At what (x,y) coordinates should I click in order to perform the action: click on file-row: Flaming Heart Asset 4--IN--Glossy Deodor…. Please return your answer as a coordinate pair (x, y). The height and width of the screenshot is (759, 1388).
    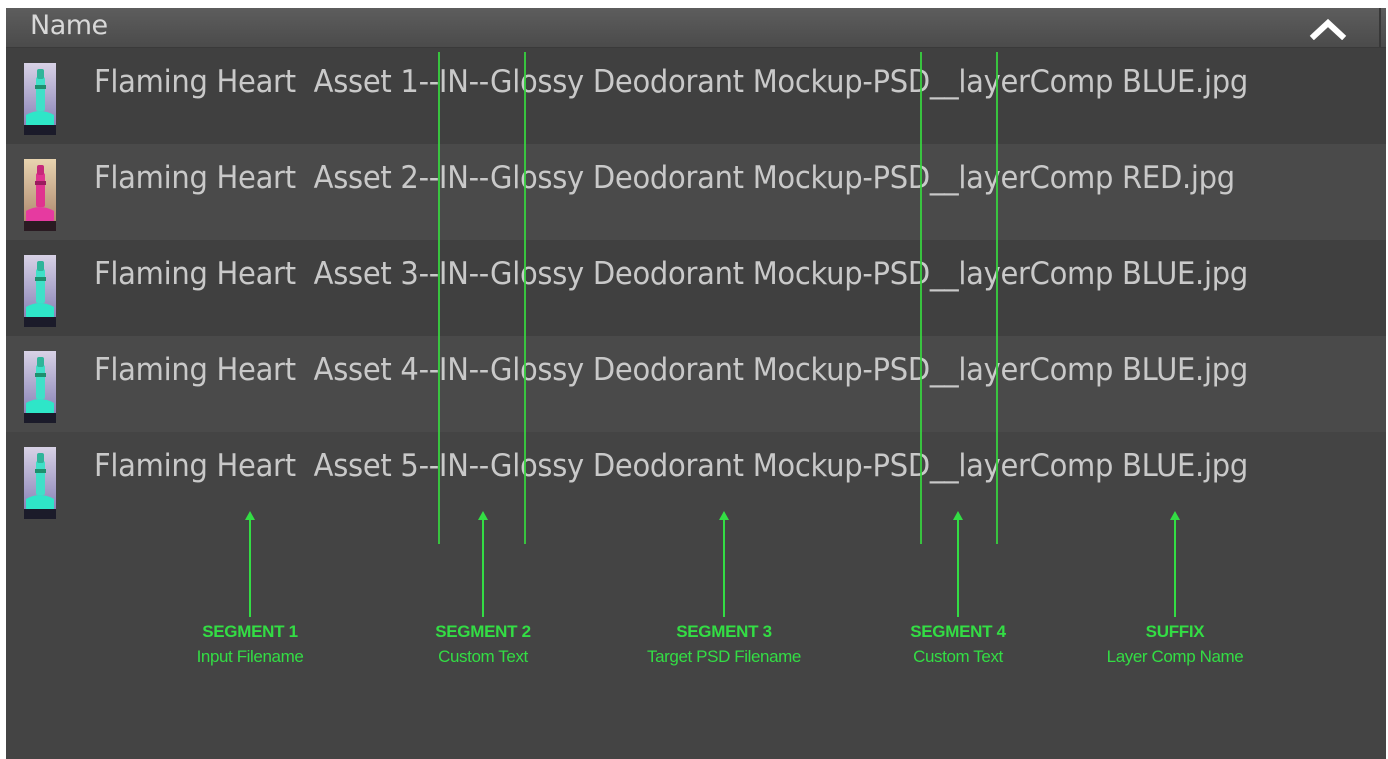
    Looking at the image, I should click on (696, 384).